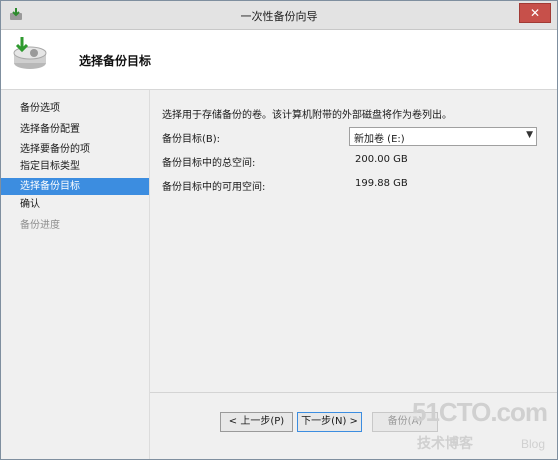 The width and height of the screenshot is (558, 460). Describe the element at coordinates (115, 61) in the screenshot. I see `page-title: 选择备份目标` at that location.